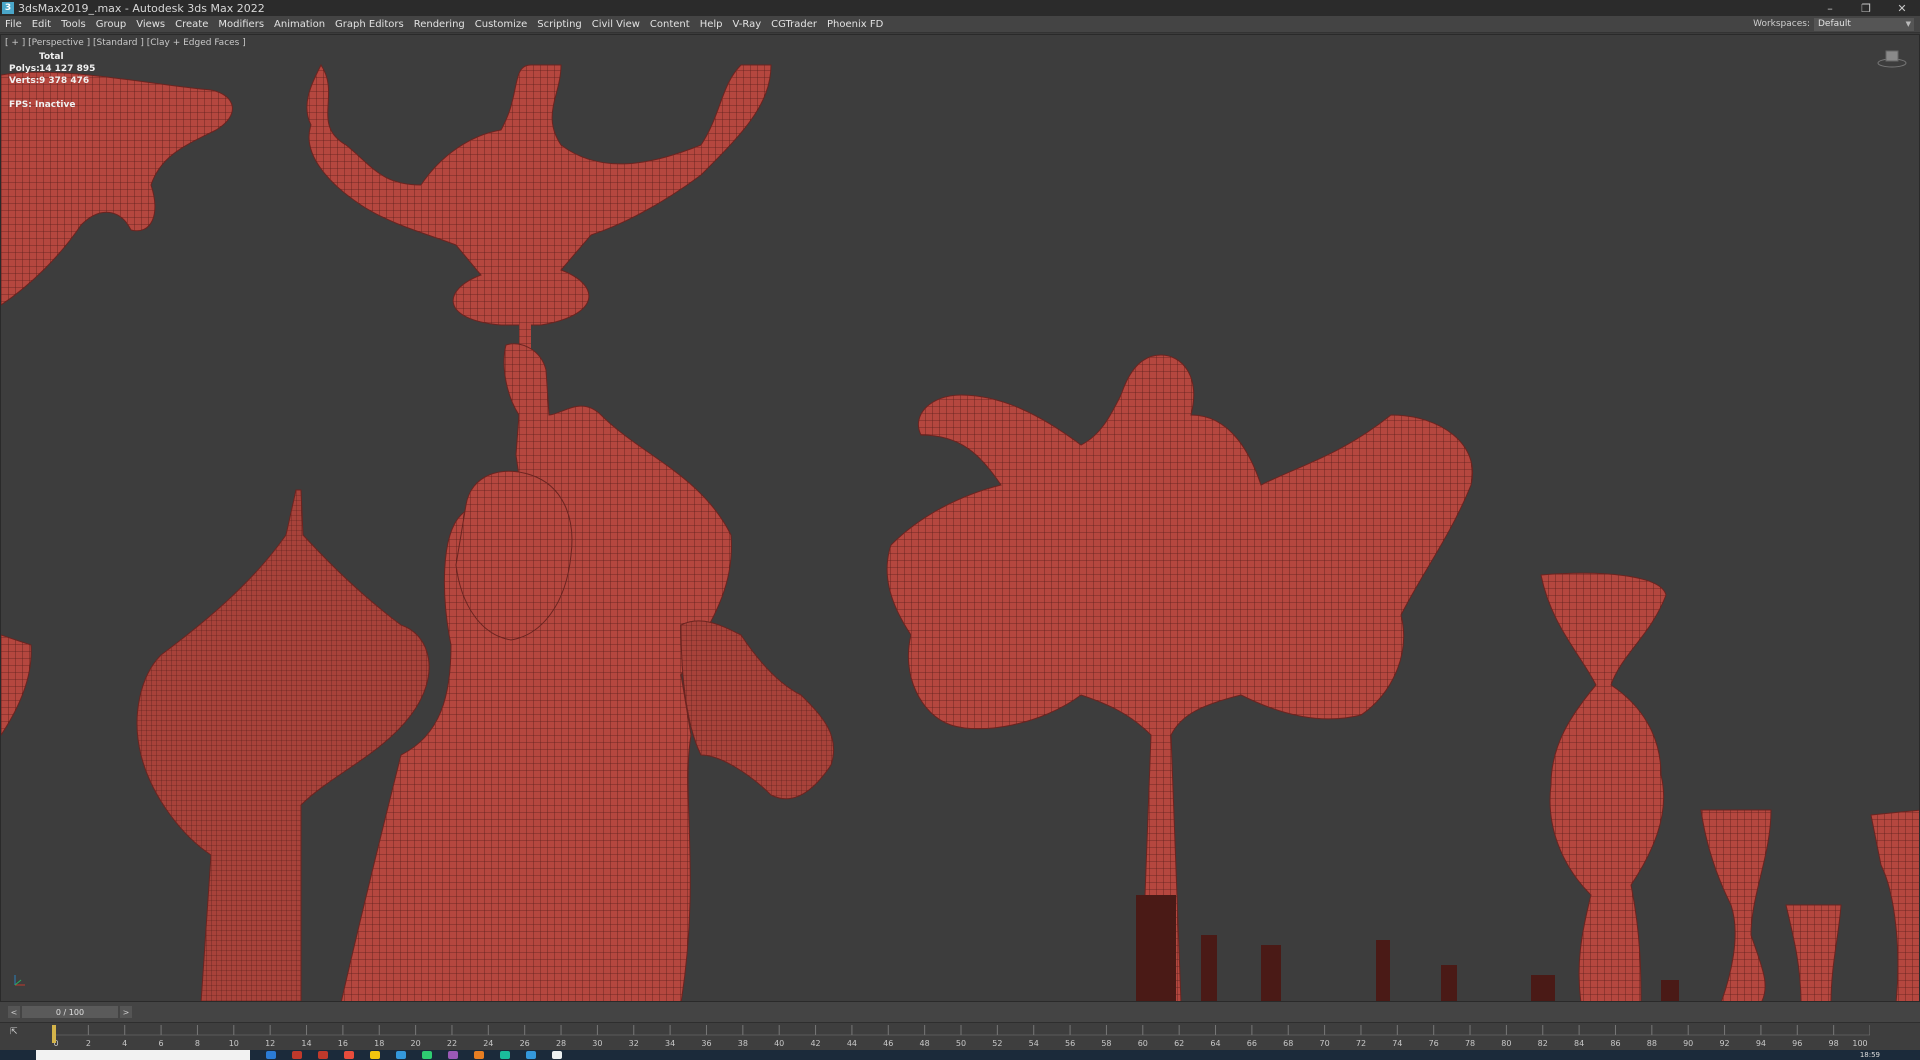  Describe the element at coordinates (852, 1043) in the screenshot. I see `ruler-tick-label: 44` at that location.